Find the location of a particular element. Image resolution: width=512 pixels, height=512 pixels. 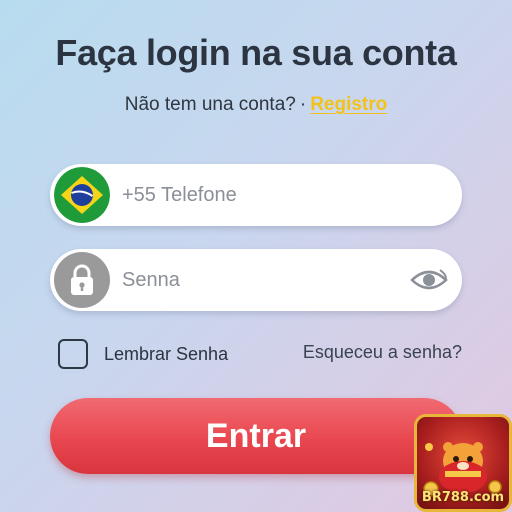

register-link: Registro is located at coordinates (348, 104).